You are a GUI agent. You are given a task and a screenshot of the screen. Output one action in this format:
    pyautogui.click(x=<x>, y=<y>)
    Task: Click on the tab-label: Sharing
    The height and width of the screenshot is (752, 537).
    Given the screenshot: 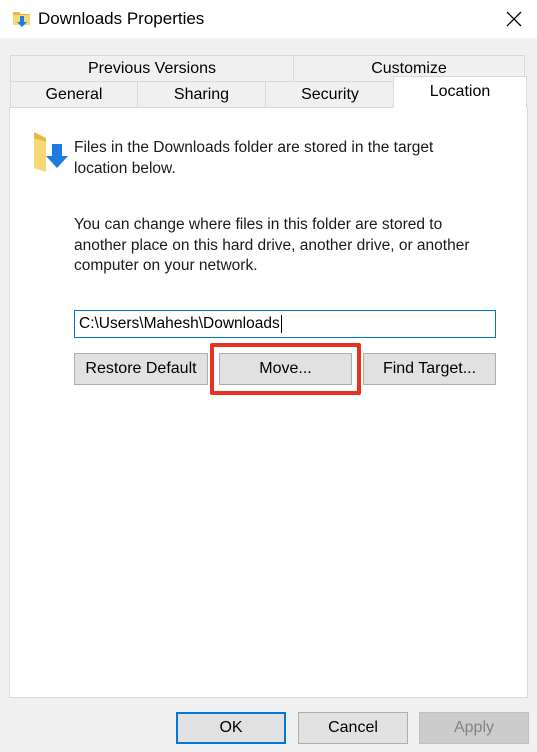 What is the action you would take?
    pyautogui.click(x=201, y=94)
    